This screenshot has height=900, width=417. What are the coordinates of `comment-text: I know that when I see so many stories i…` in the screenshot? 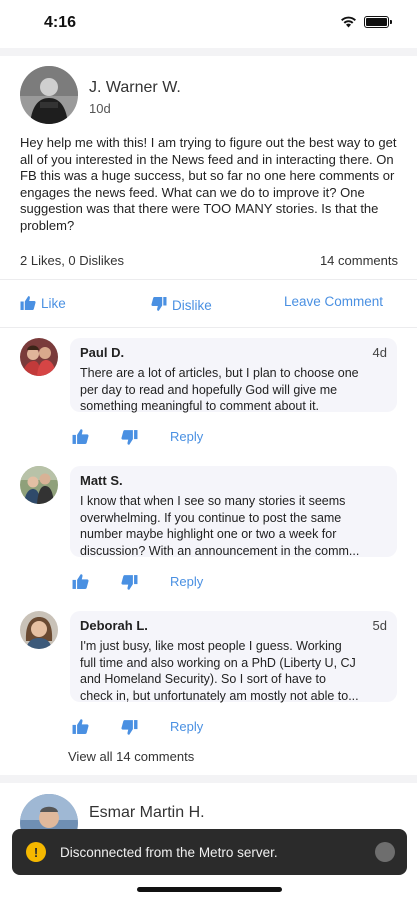 It's located at (233, 526).